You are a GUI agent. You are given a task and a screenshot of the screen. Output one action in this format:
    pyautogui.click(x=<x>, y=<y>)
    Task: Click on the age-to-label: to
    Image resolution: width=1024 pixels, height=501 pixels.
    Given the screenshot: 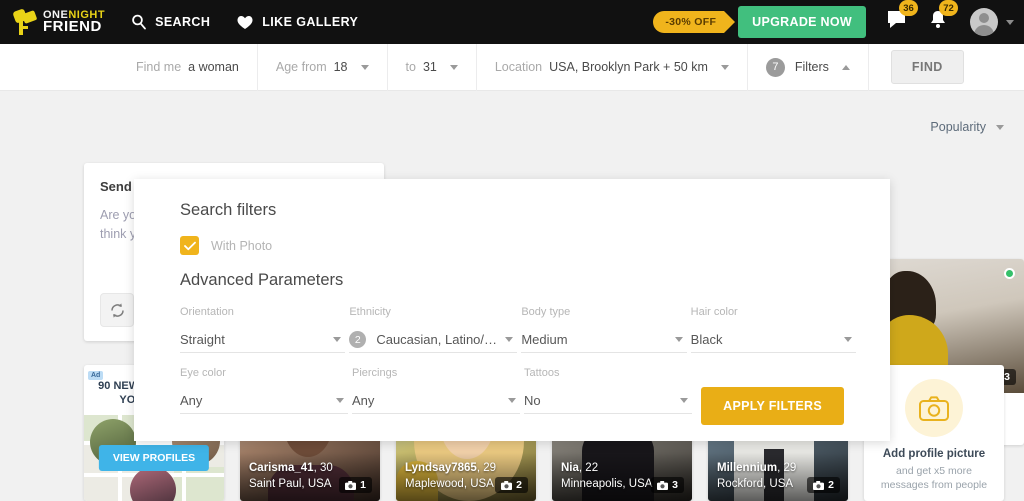 What is the action you would take?
    pyautogui.click(x=410, y=67)
    